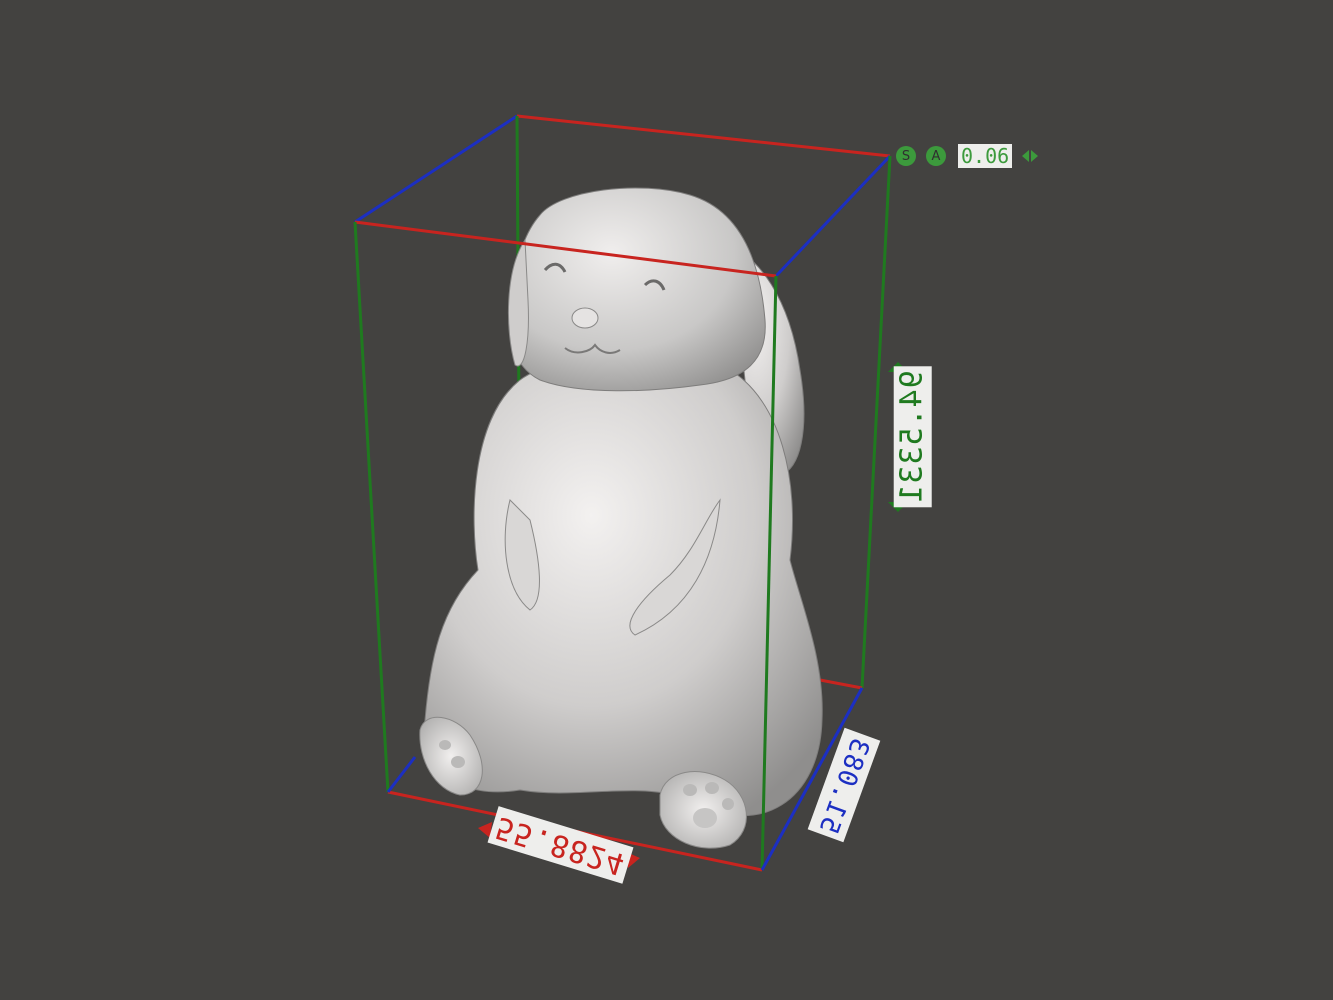 The width and height of the screenshot is (1333, 1000). Describe the element at coordinates (985, 156) in the screenshot. I see `snap-value-field: 0.06` at that location.